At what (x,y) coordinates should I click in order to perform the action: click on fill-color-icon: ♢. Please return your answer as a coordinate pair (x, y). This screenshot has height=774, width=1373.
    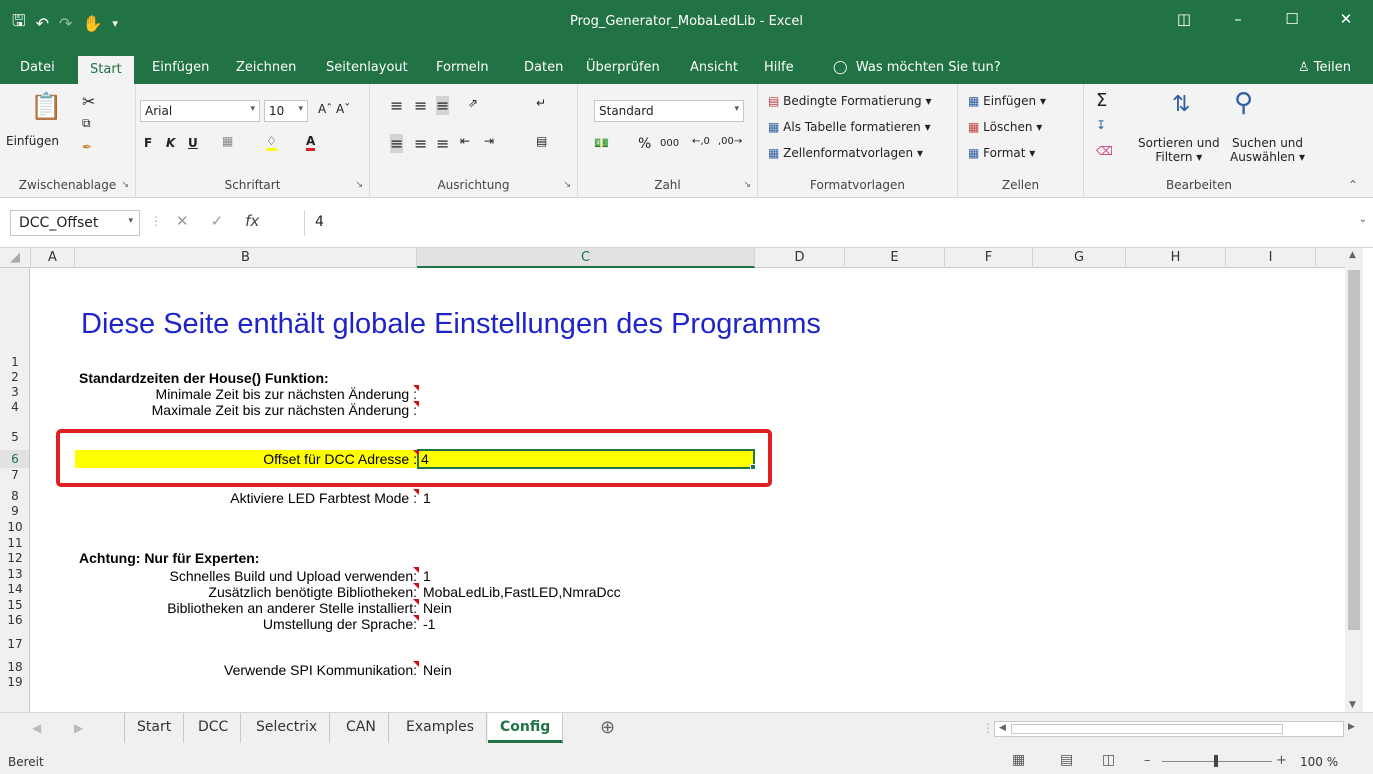
    Looking at the image, I should click on (271, 142).